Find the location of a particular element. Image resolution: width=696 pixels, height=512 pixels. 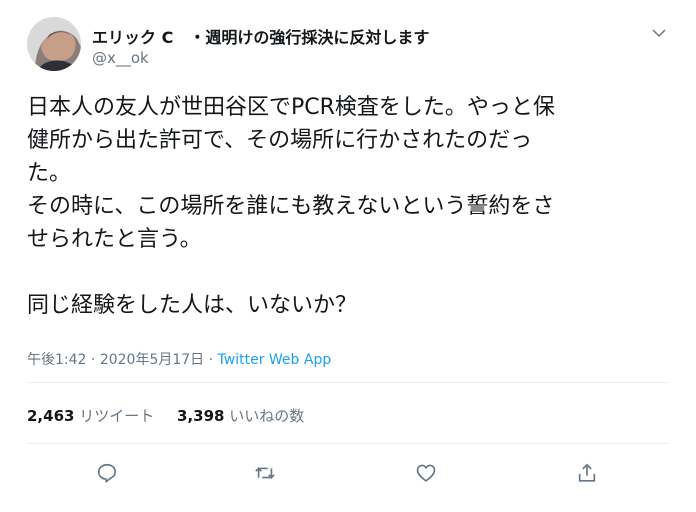

tweet-meta: 午後1:42 · 2020年5月17日 · Twitter Web App is located at coordinates (179, 359).